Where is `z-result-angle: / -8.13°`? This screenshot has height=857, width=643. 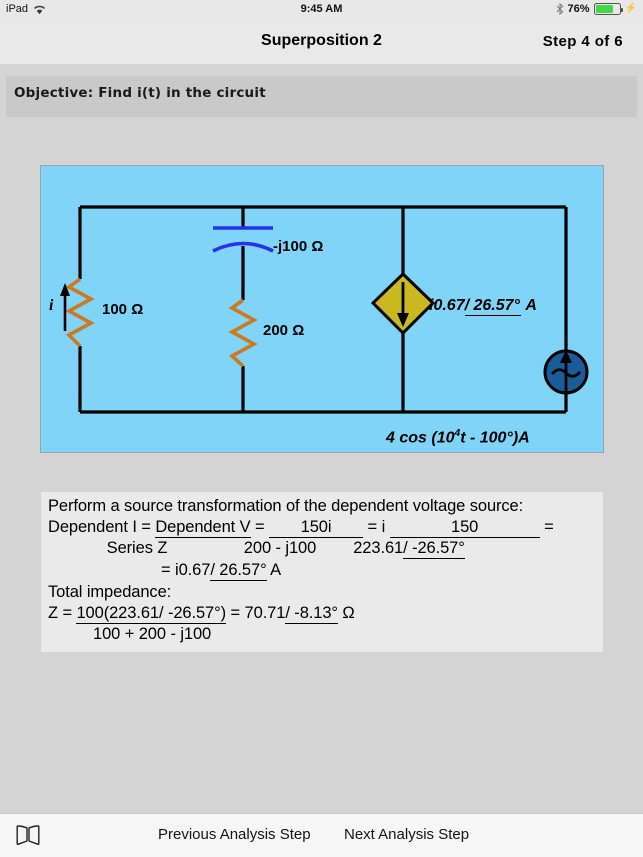
z-result-angle: / -8.13° is located at coordinates (311, 614).